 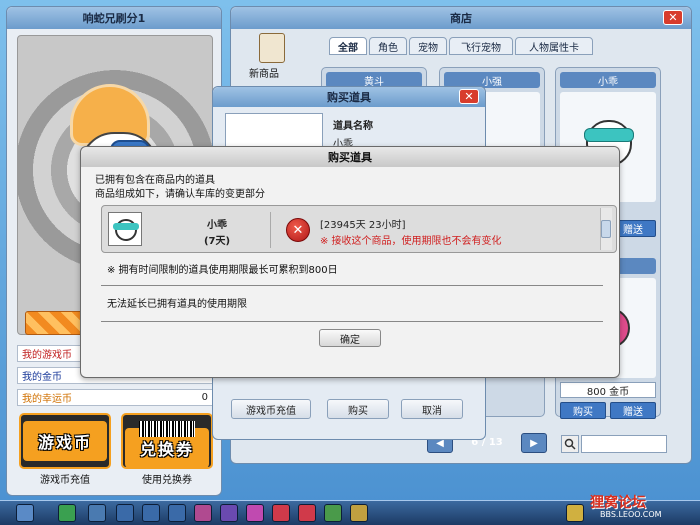 I want to click on item-duration: (7天), so click(x=217, y=241).